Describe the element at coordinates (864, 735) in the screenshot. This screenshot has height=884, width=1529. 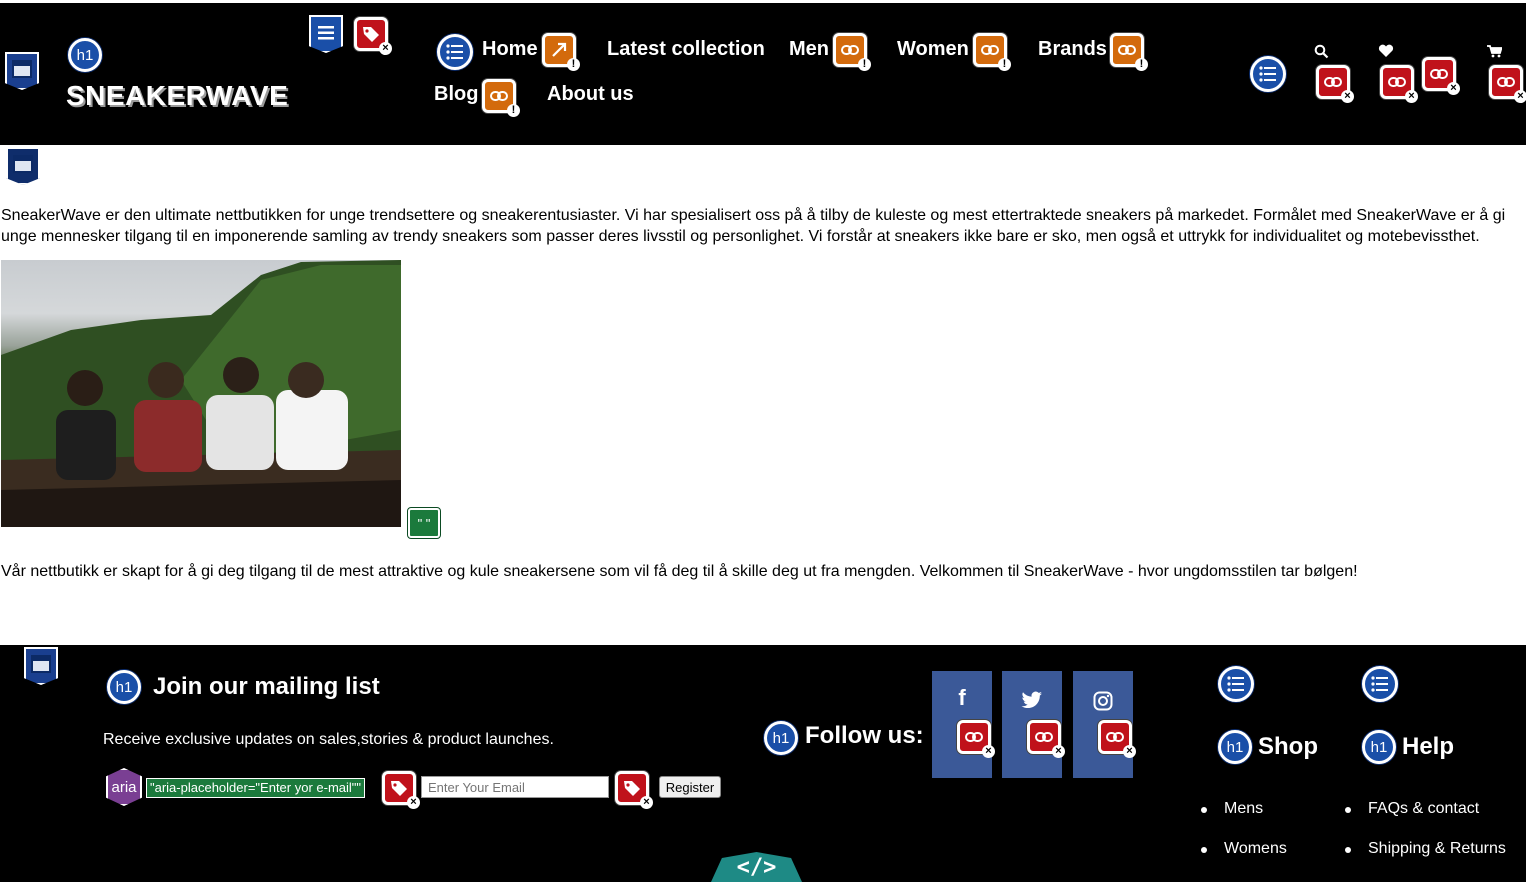
I see `follow-us-title: Follow us:` at that location.